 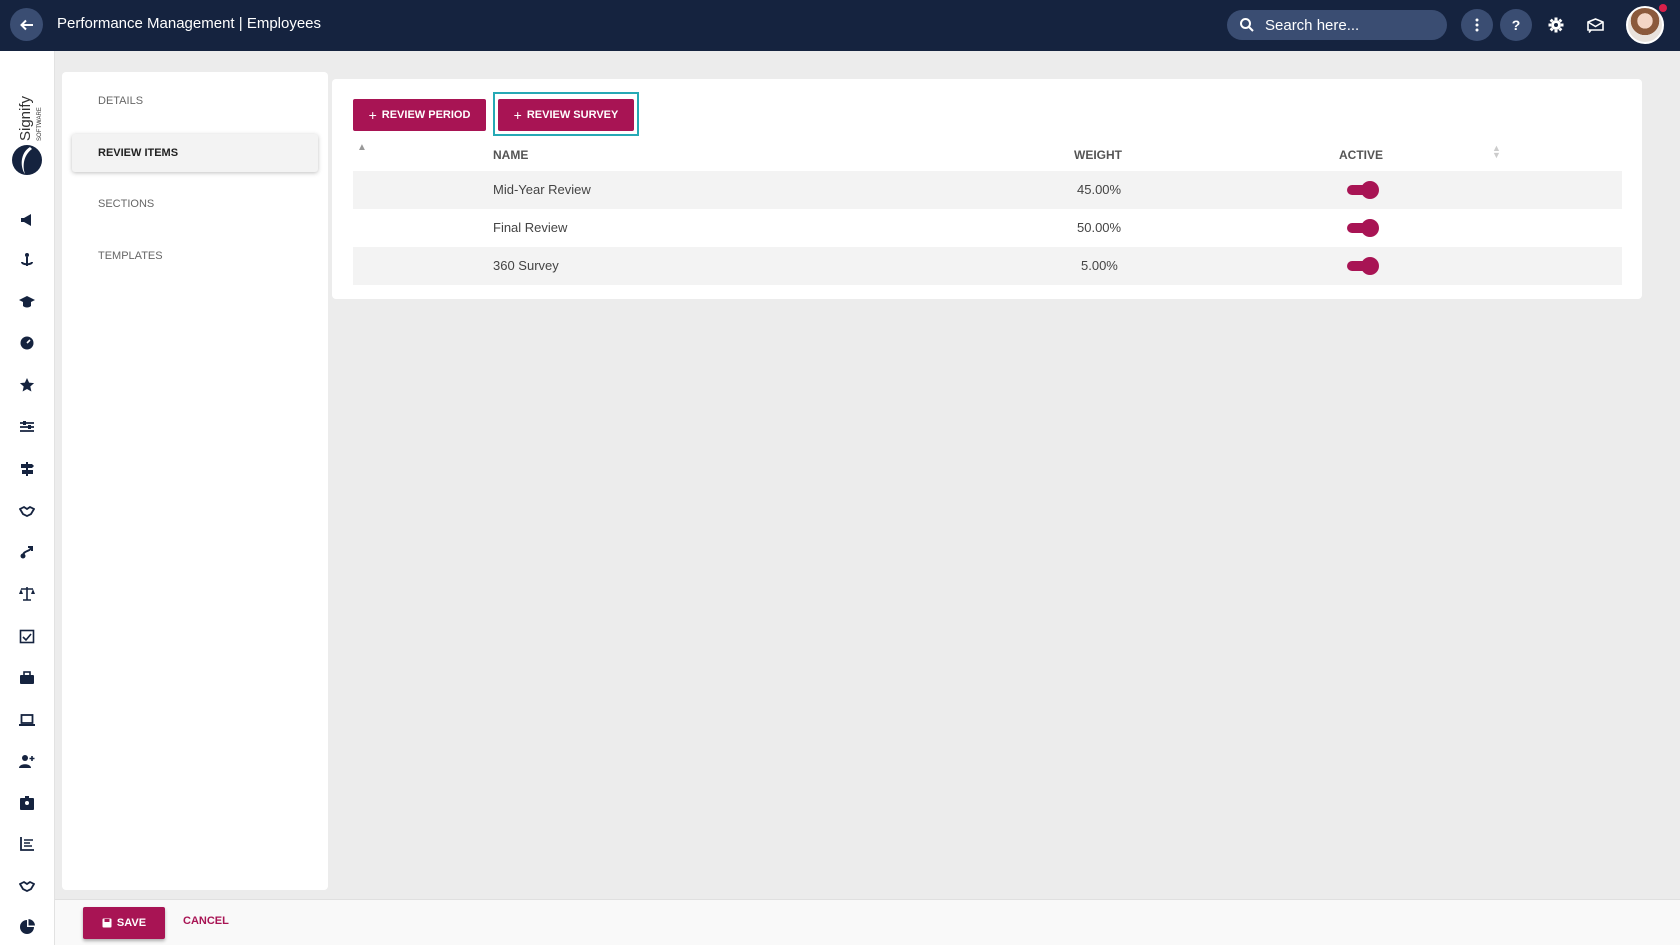 I want to click on search-box, so click(x=1337, y=25).